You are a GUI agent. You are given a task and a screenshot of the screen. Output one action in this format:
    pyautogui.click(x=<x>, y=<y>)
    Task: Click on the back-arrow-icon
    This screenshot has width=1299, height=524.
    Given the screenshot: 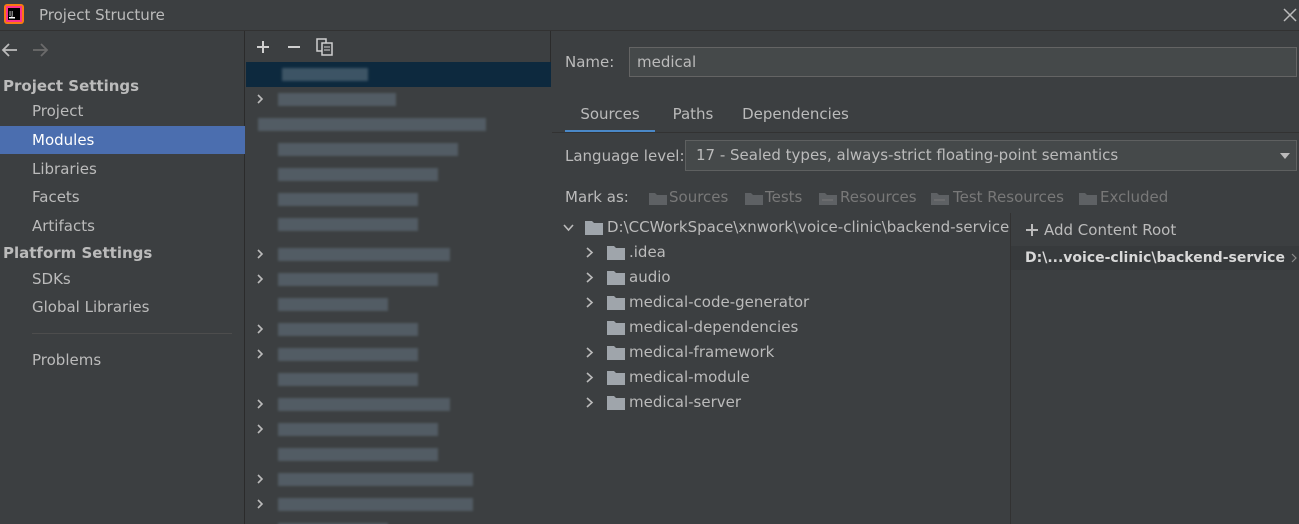 What is the action you would take?
    pyautogui.click(x=11, y=50)
    